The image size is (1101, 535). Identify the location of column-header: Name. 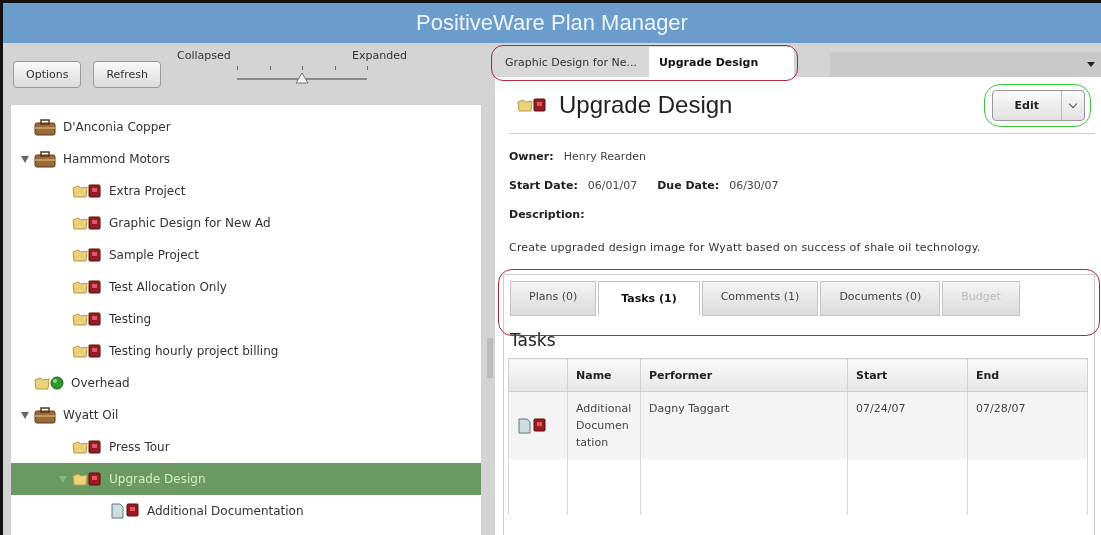
(604, 375).